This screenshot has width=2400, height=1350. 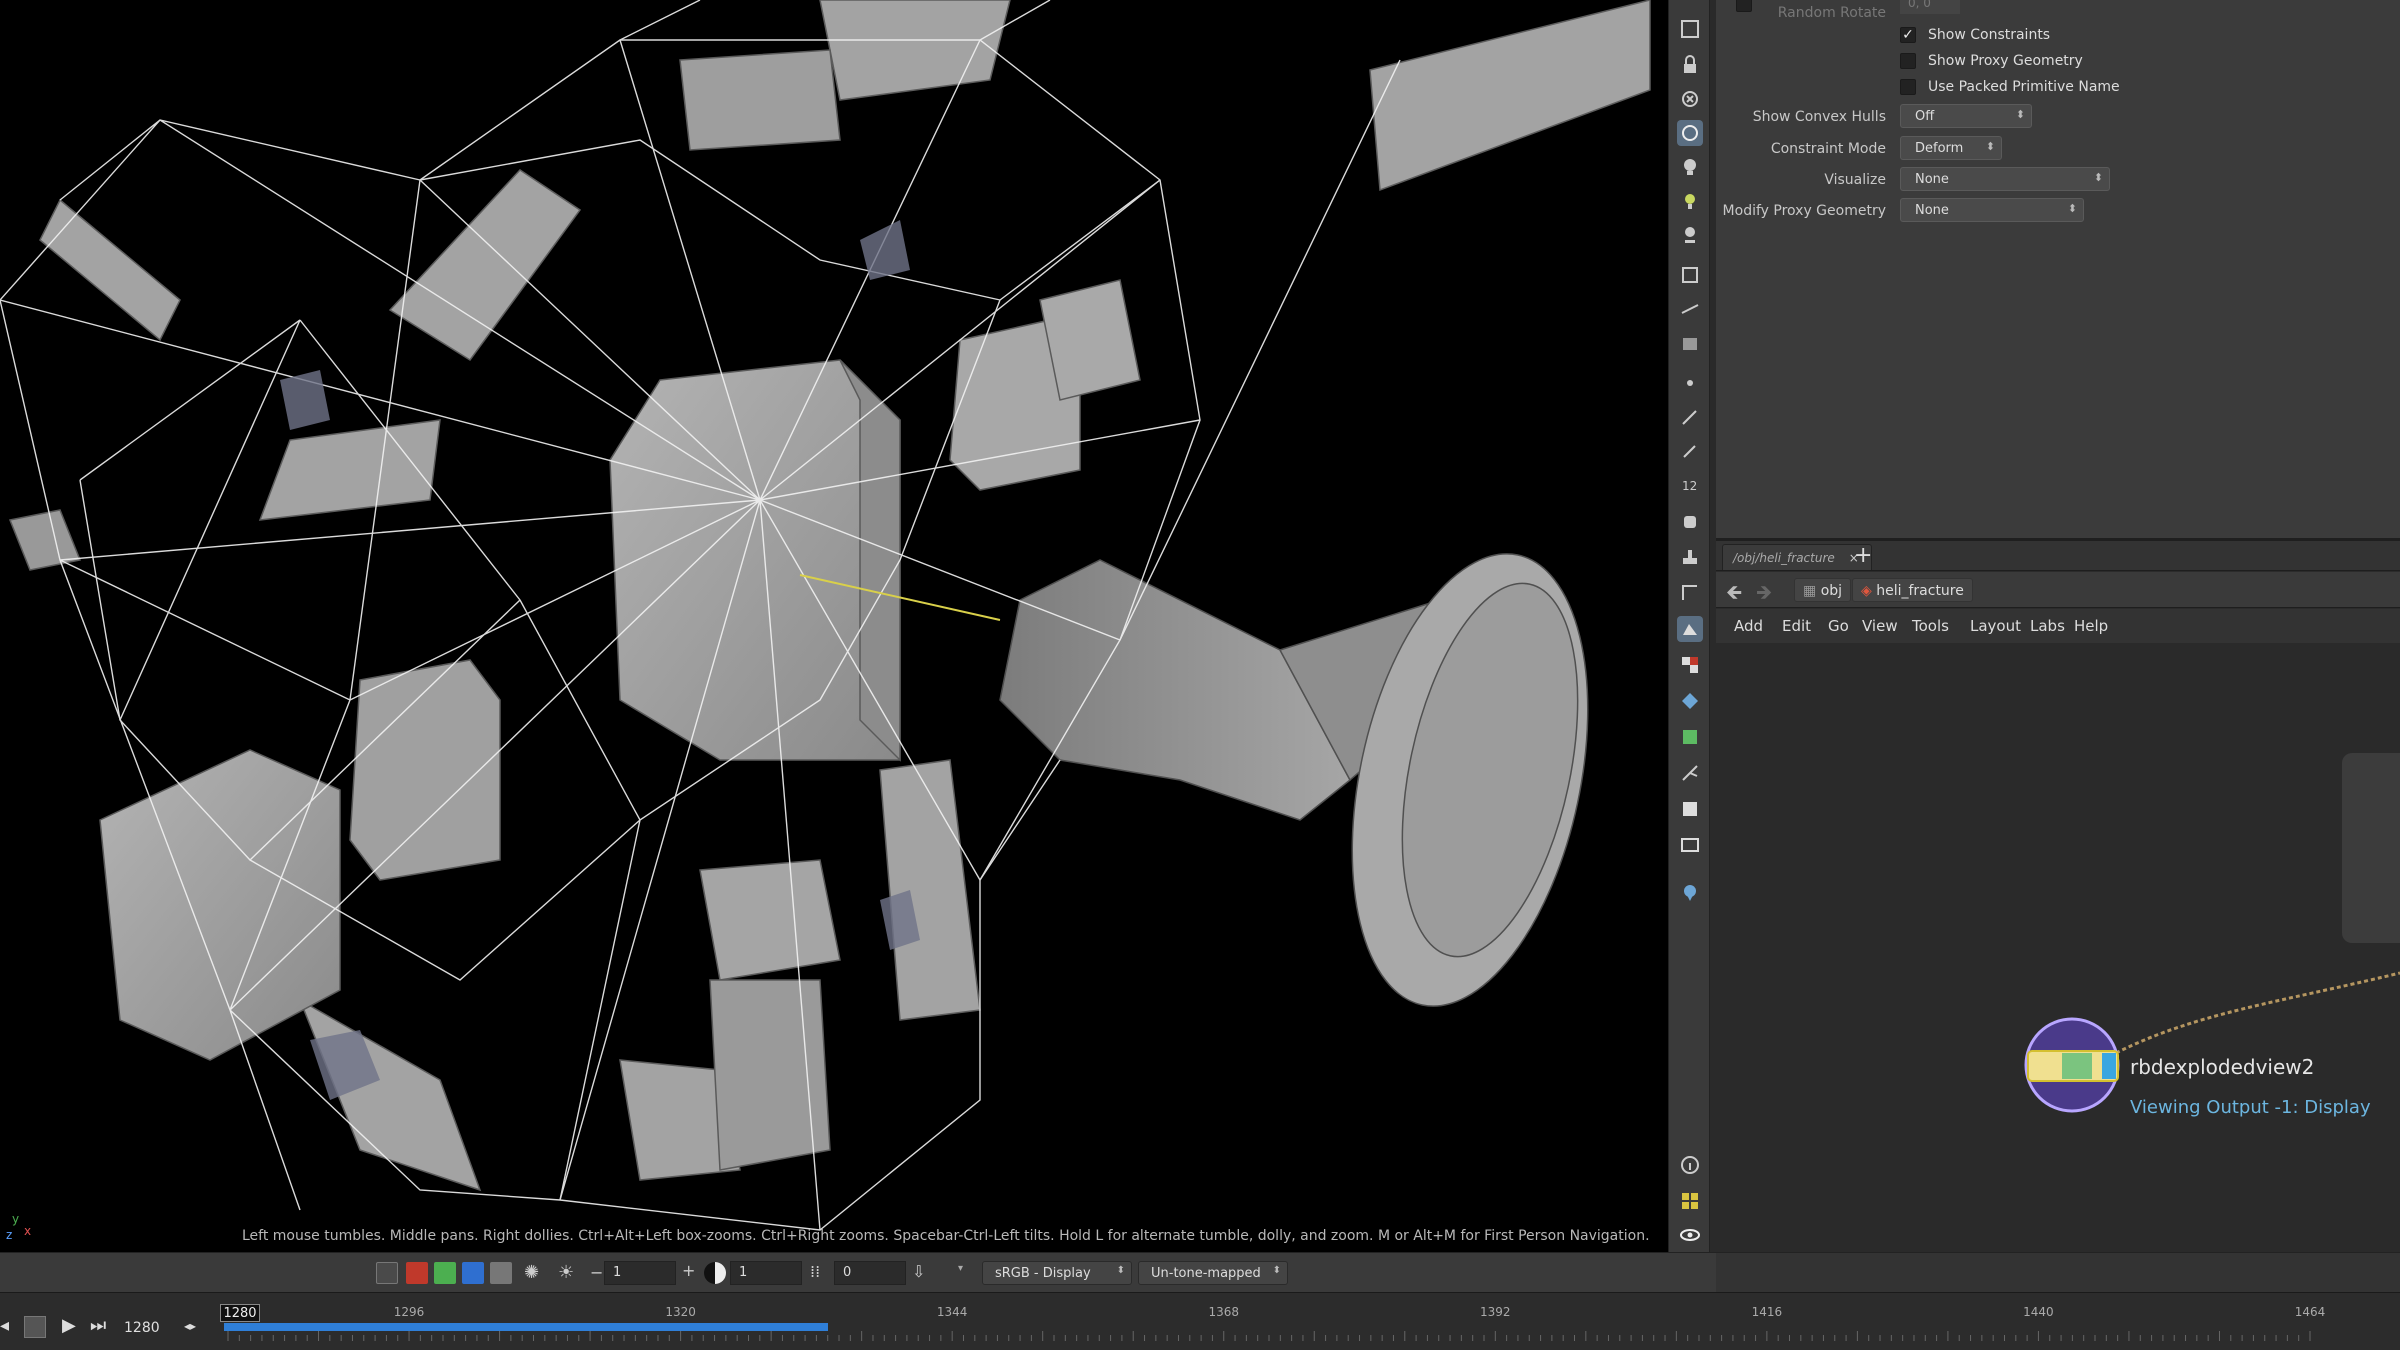 I want to click on modify-proxy-geometry-value: None, so click(x=1932, y=210).